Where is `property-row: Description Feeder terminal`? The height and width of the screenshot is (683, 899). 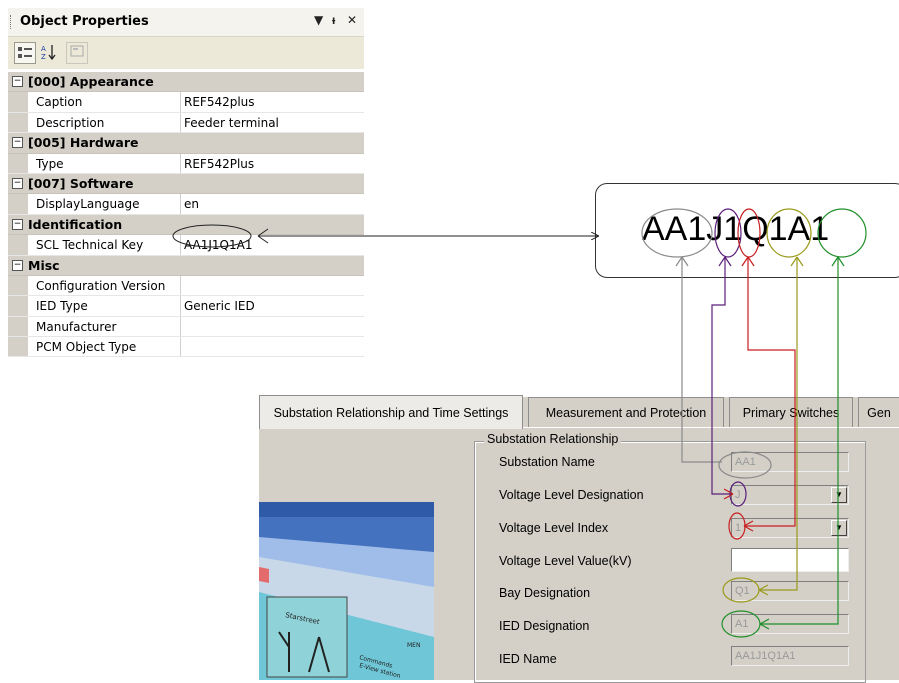
property-row: Description Feeder terminal is located at coordinates (186, 123).